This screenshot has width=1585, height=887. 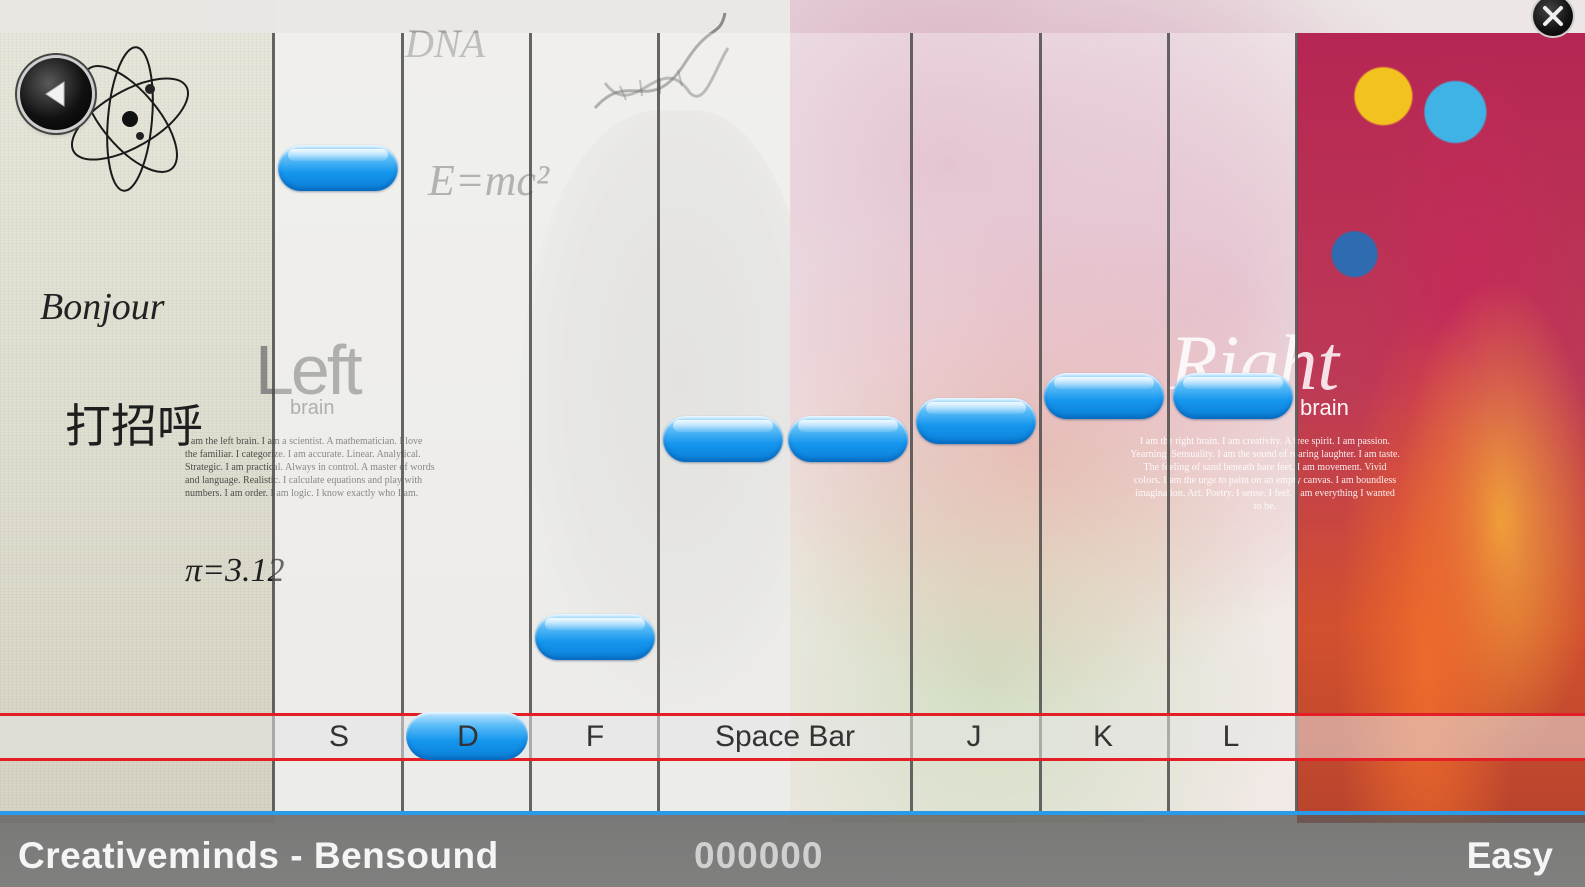 I want to click on key-space-bar: Space Bar, so click(x=785, y=737).